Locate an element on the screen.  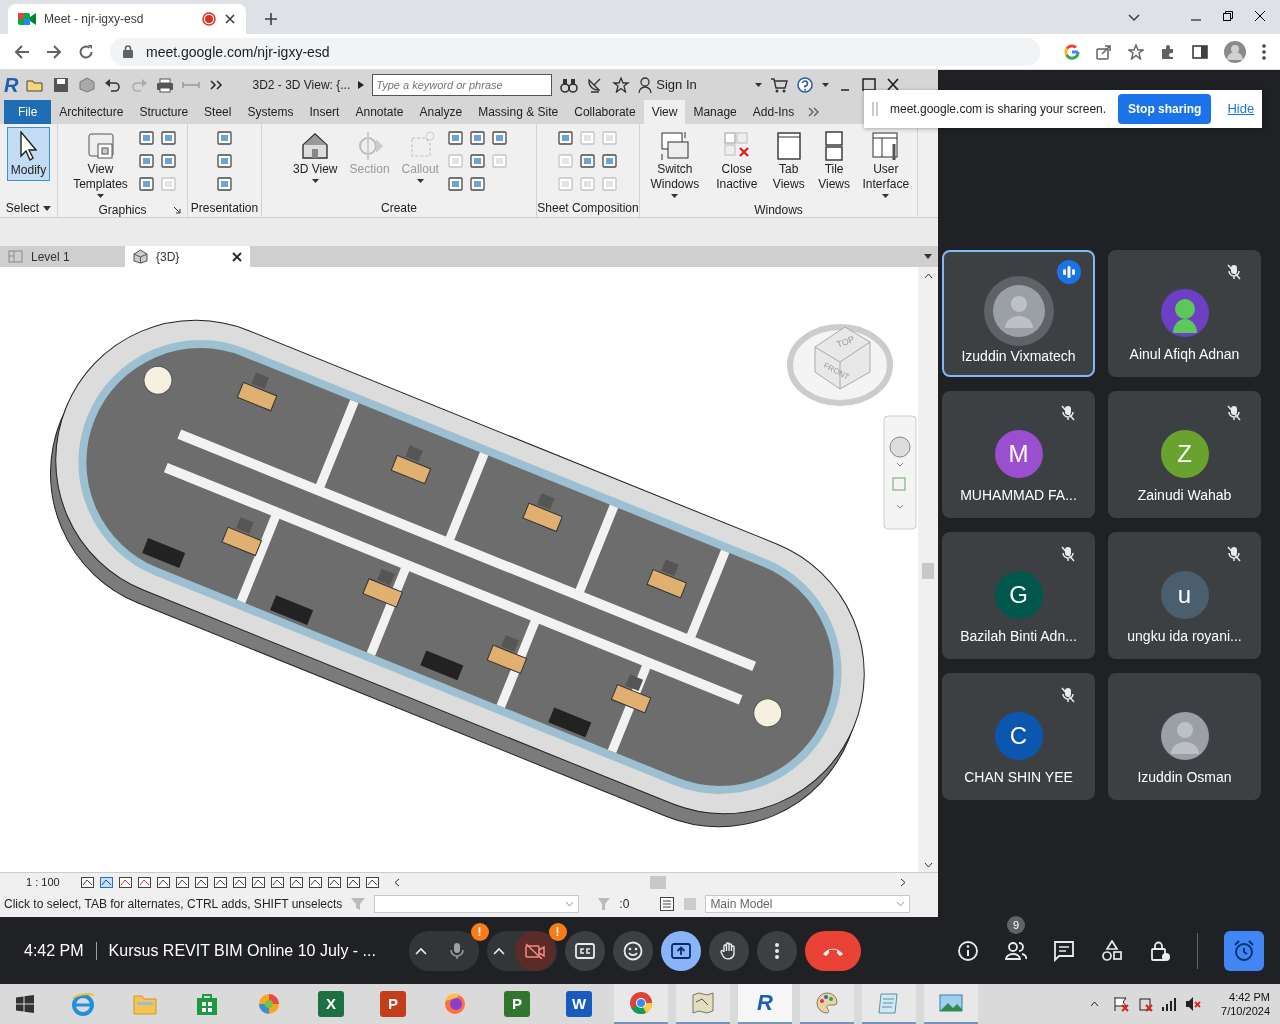
info-icon is located at coordinates (968, 950).